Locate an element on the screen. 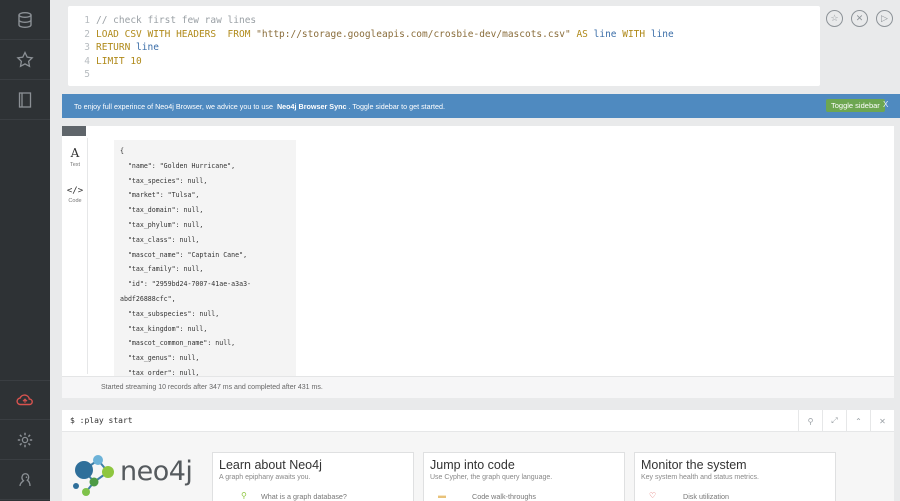 This screenshot has width=900, height=501. heart-monitor-icon: ♡ is located at coordinates (653, 495).